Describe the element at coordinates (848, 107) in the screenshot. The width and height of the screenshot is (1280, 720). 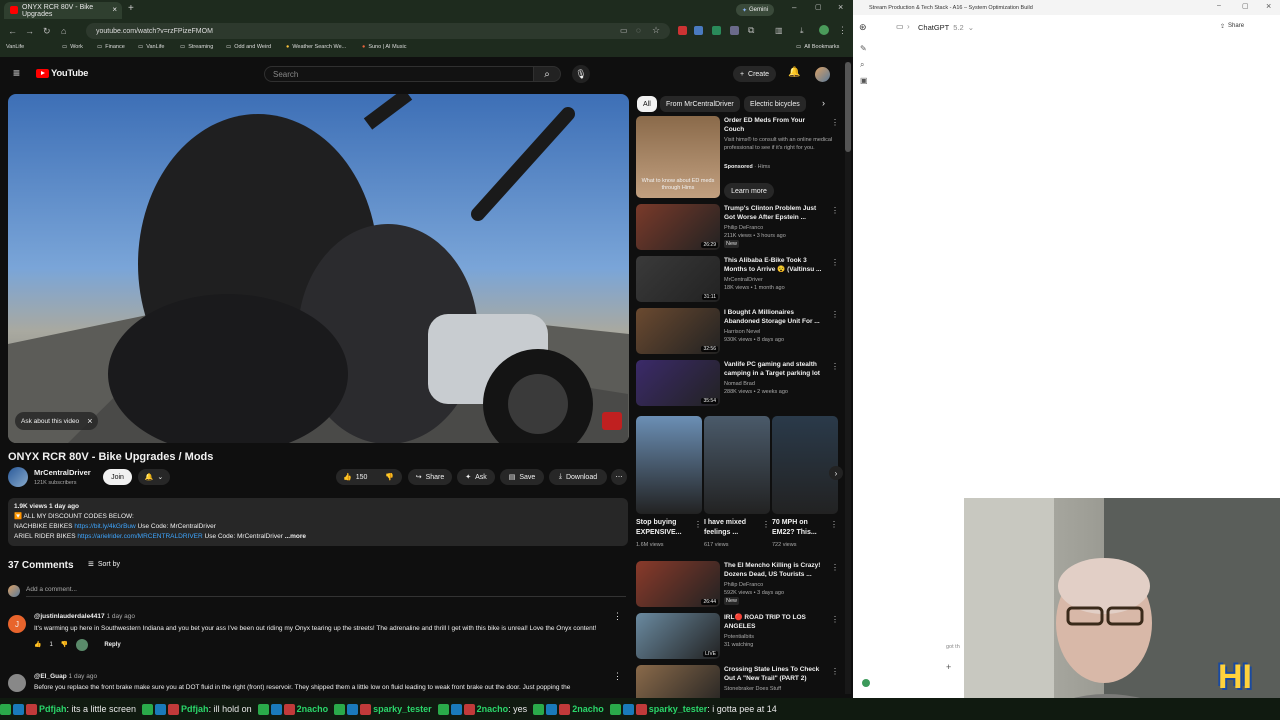
I see `scrollbar-thumb` at that location.